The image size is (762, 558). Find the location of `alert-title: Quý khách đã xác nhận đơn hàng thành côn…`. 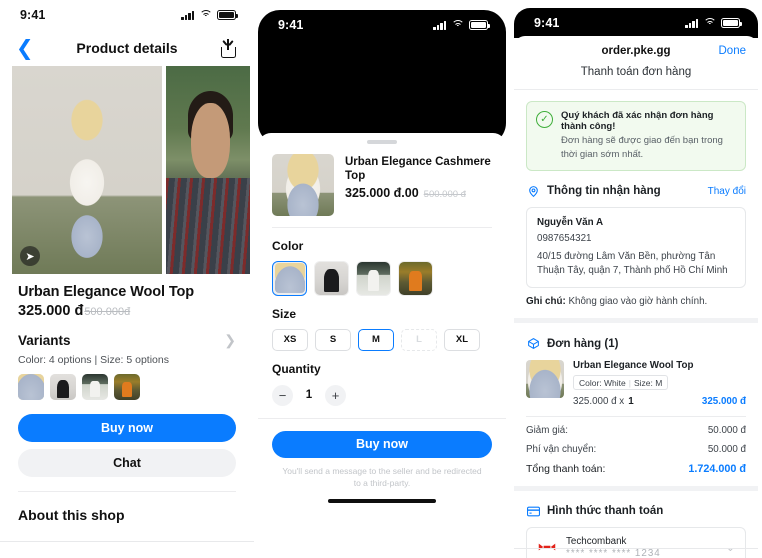

alert-title: Quý khách đã xác nhận đơn hàng thành côn… is located at coordinates (637, 121).